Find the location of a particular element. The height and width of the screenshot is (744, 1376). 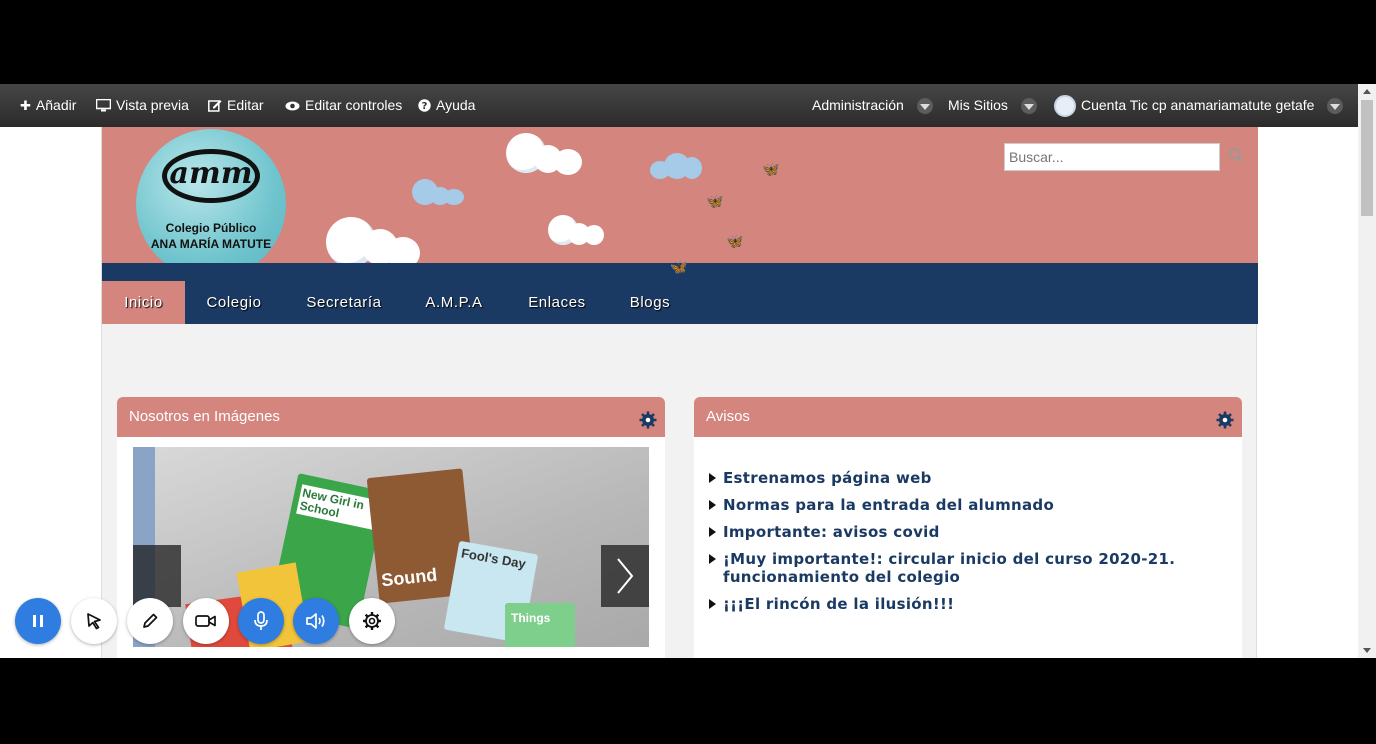

book-title: Things is located at coordinates (531, 618).